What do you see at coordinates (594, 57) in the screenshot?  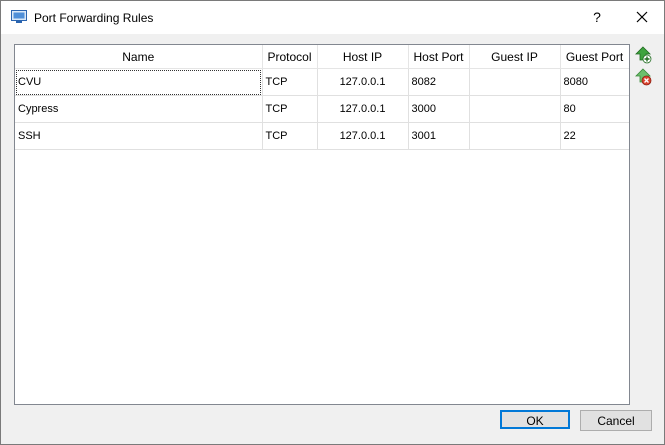 I see `column-header-guest-port: Guest Port` at bounding box center [594, 57].